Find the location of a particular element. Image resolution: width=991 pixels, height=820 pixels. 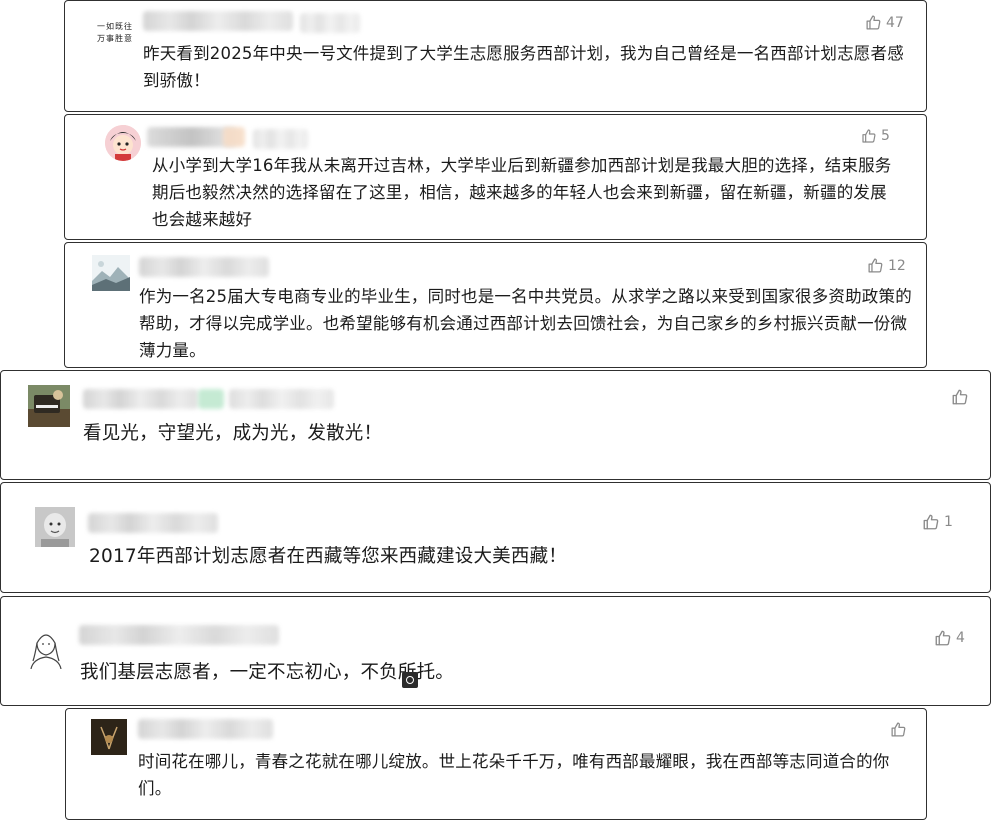

comment-text: 我们基层志愿者，一定不忘初心，不负所托。 is located at coordinates (267, 672).